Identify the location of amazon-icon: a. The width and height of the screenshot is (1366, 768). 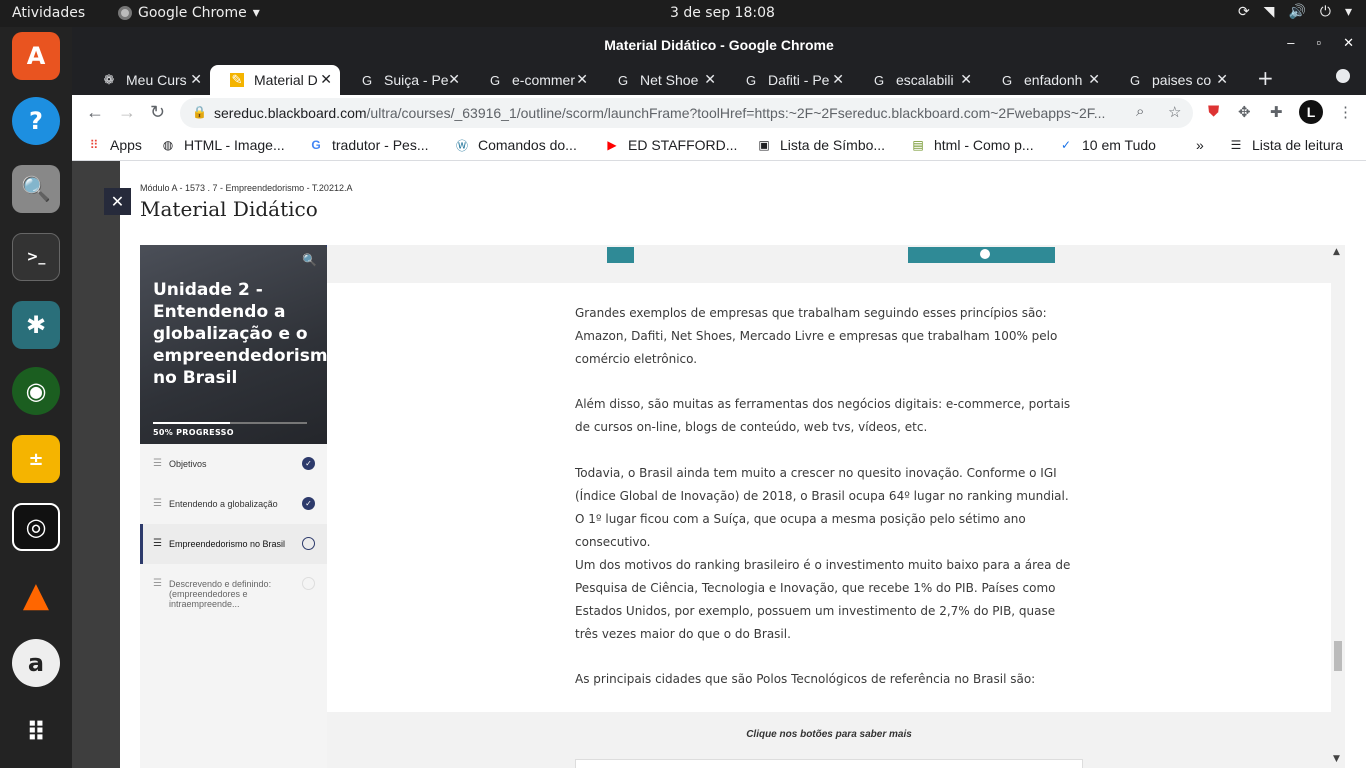
(36, 663).